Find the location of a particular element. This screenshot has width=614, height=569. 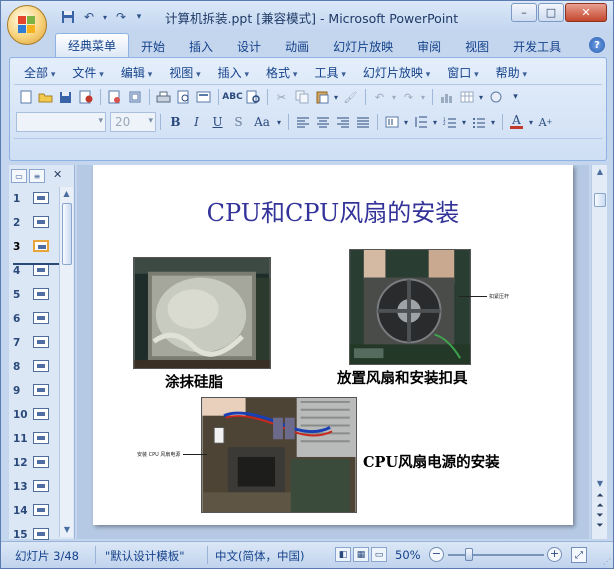

tab-classic-menu: 经典菜单 is located at coordinates (92, 45).